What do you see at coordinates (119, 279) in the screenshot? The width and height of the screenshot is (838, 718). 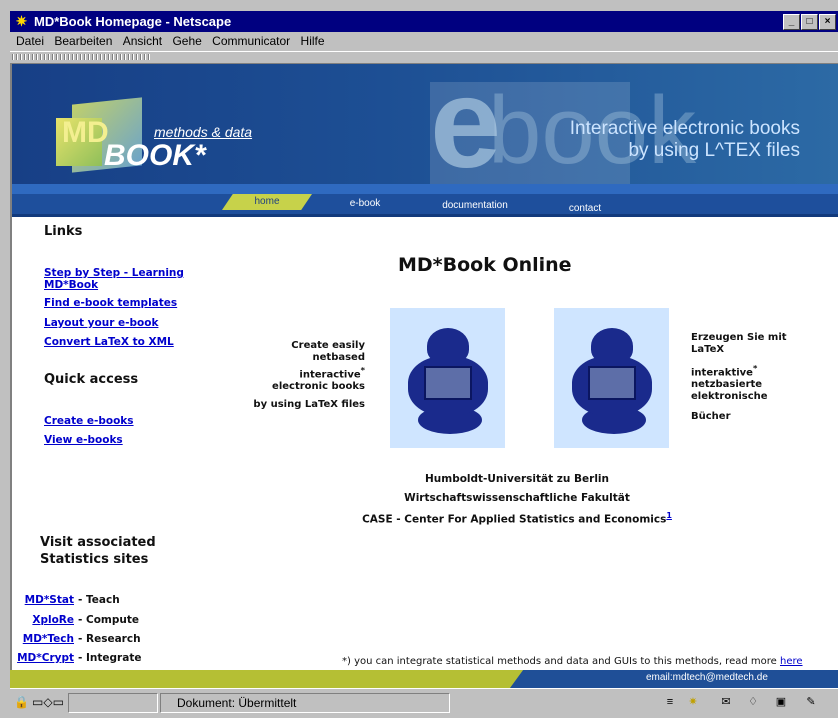 I see `link-step-by-step: Step by Step - Learning MD*Book` at bounding box center [119, 279].